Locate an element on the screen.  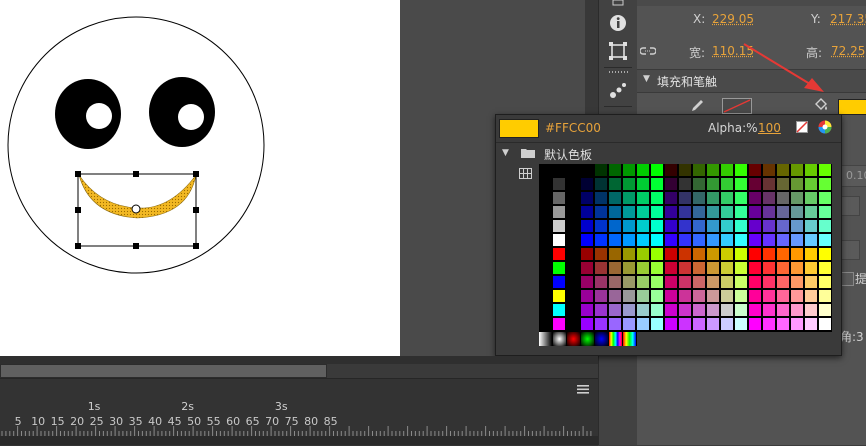
no-color-icon is located at coordinates (802, 128).